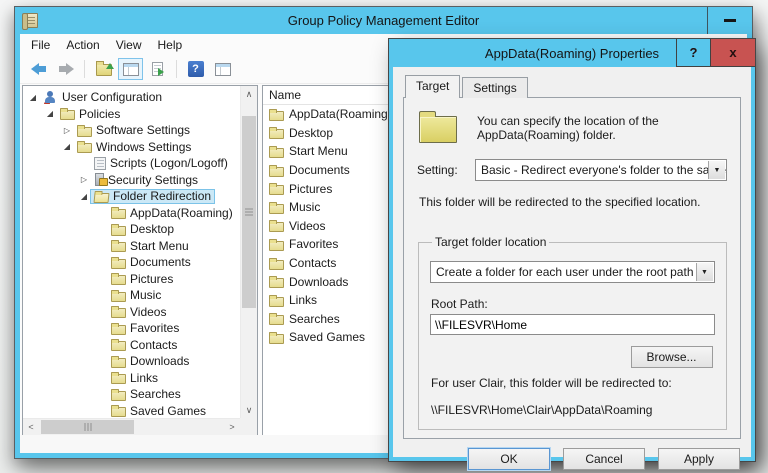  I want to click on tree-item-label: Favorites, so click(155, 328).